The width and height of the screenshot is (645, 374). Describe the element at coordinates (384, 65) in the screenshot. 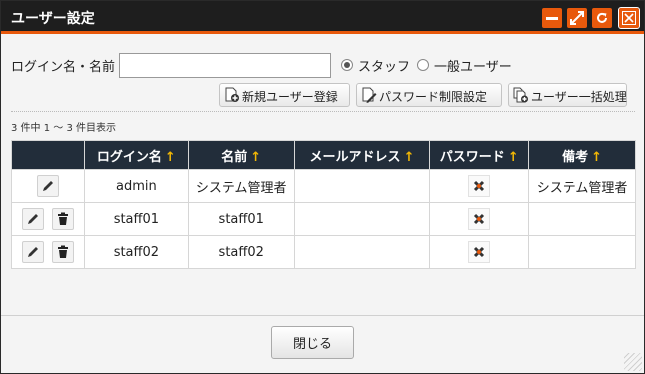

I see `radio-staff-label: スタッフ` at that location.